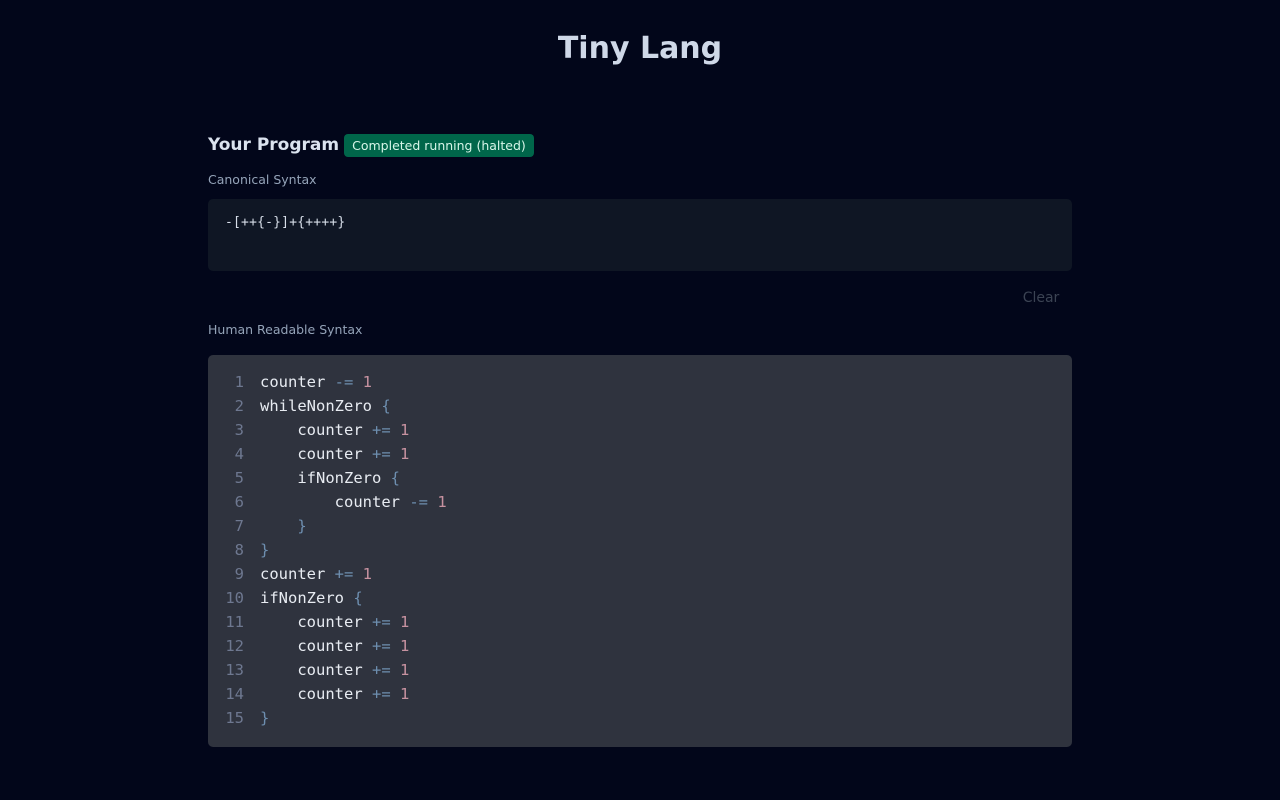  Describe the element at coordinates (640, 382) in the screenshot. I see `code-line: 1 counter -= 1` at that location.